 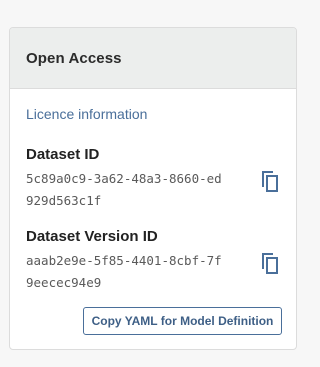 I want to click on card-header: Open Access, so click(x=153, y=58).